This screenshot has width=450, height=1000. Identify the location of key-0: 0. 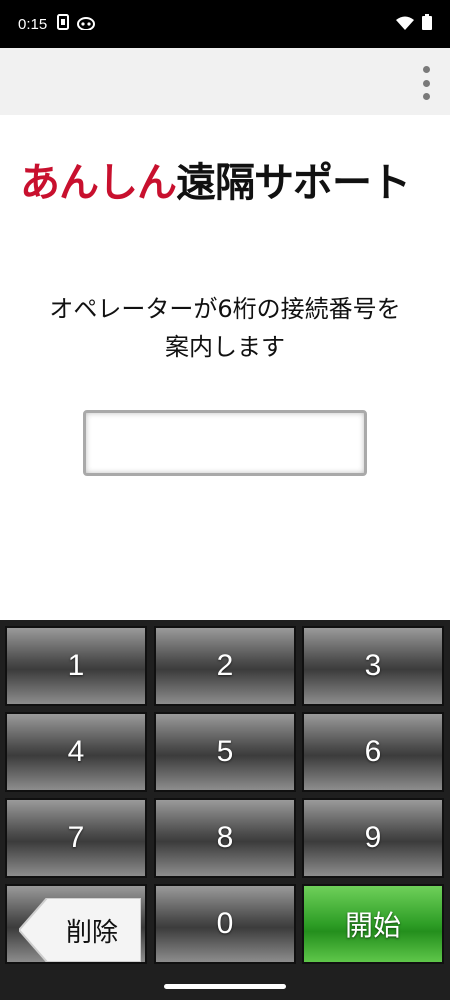
(225, 924).